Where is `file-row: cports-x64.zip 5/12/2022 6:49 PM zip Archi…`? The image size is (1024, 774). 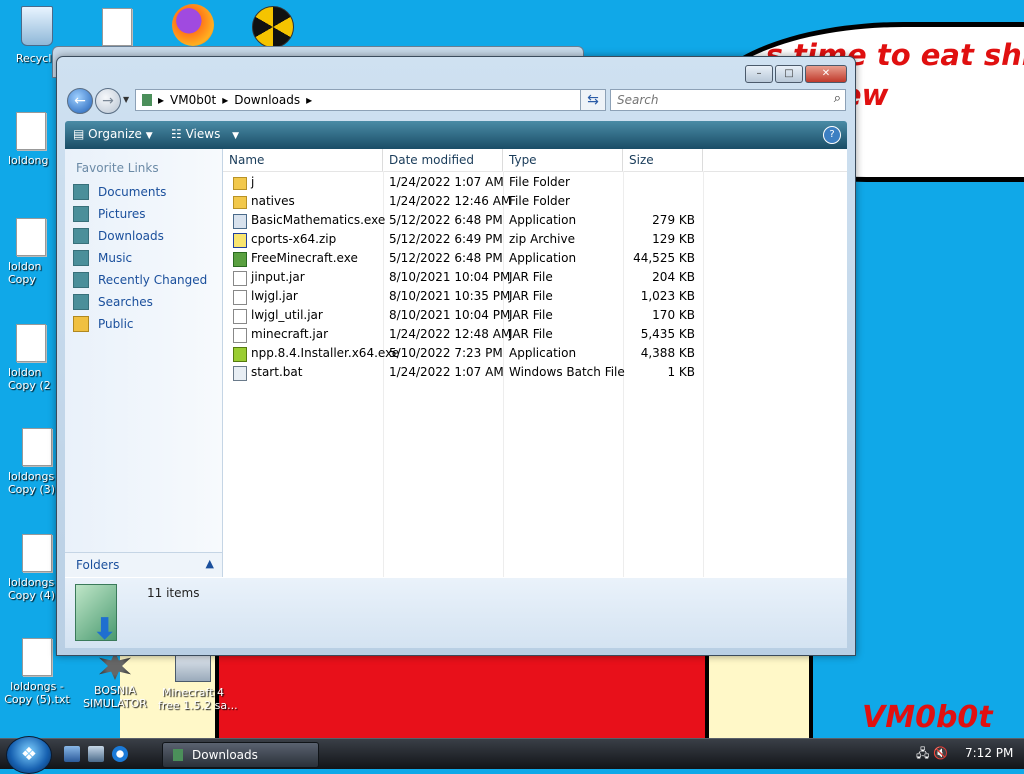
file-row: cports-x64.zip 5/12/2022 6:49 PM zip Archi… is located at coordinates (463, 239).